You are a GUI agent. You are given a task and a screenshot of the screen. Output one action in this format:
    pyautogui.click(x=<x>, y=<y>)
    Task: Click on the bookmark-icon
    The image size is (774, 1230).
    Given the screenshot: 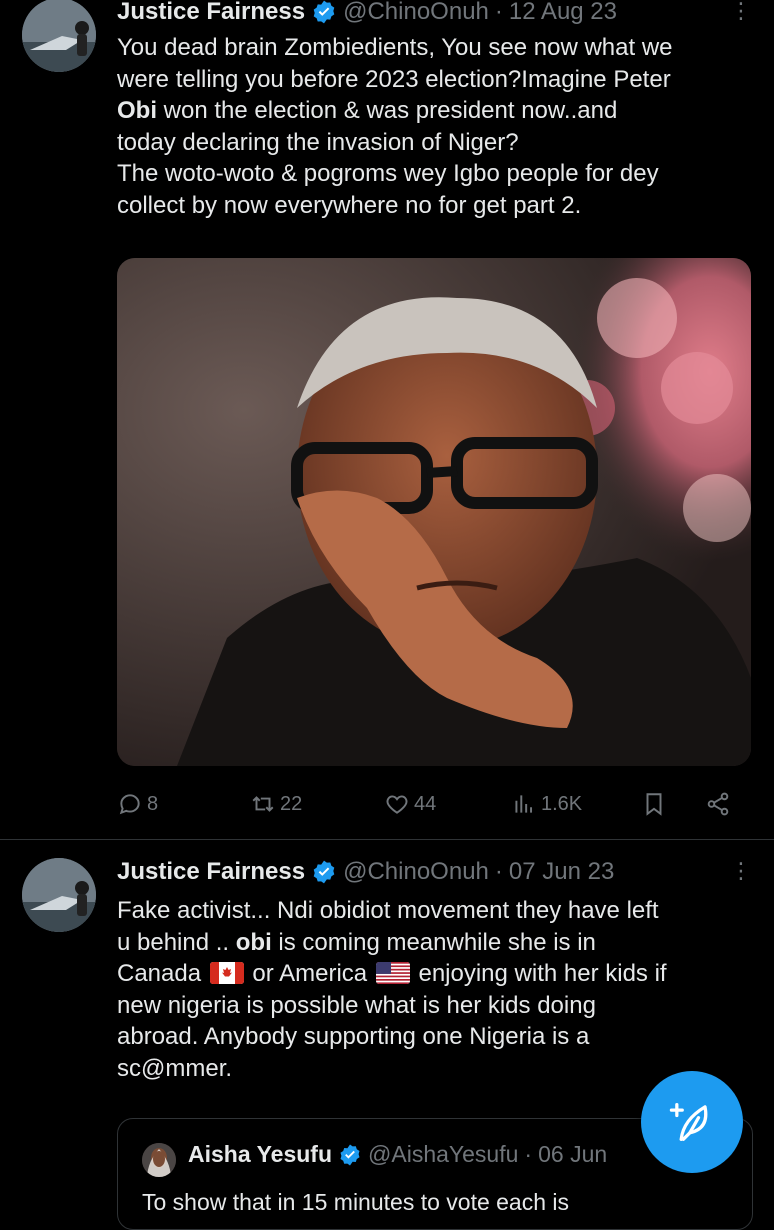 What is the action you would take?
    pyautogui.click(x=654, y=804)
    